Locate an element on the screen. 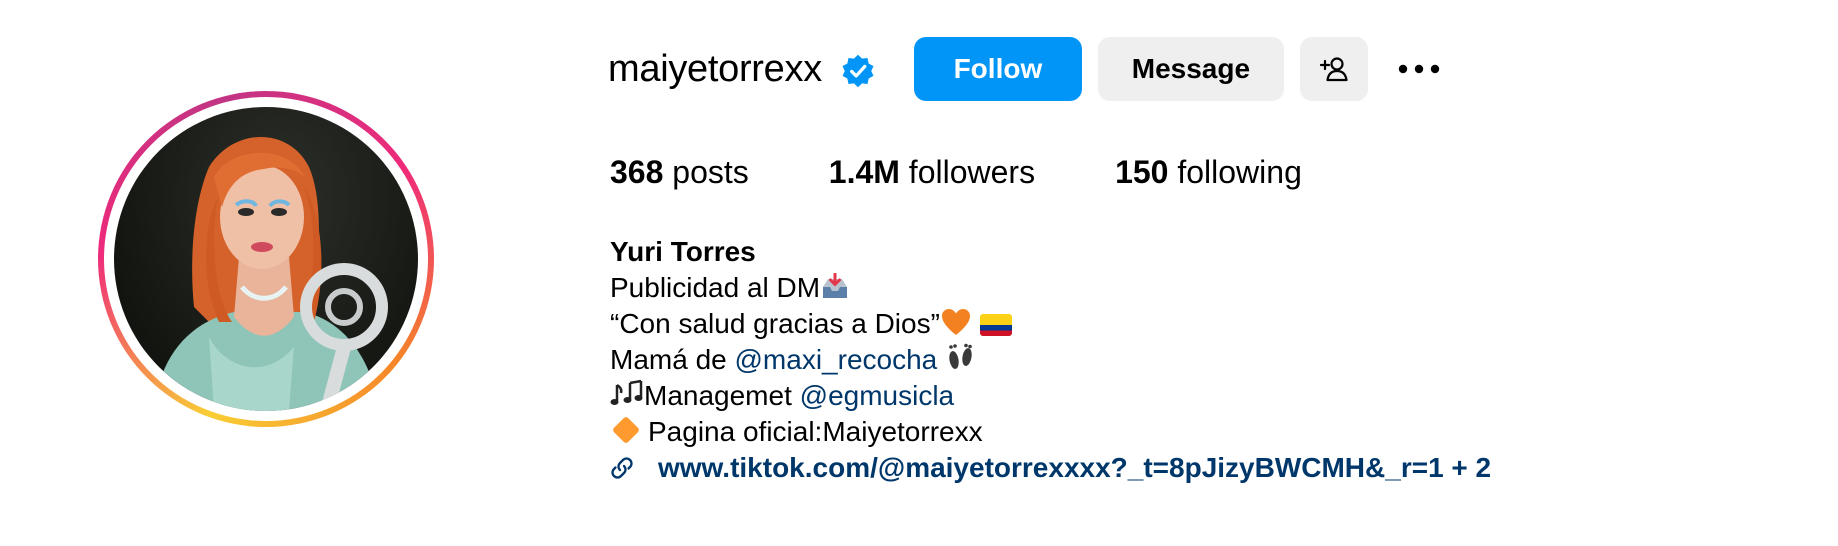 Image resolution: width=1838 pixels, height=546 pixels. bio-line-1-text: Publicidad al DM is located at coordinates (715, 287).